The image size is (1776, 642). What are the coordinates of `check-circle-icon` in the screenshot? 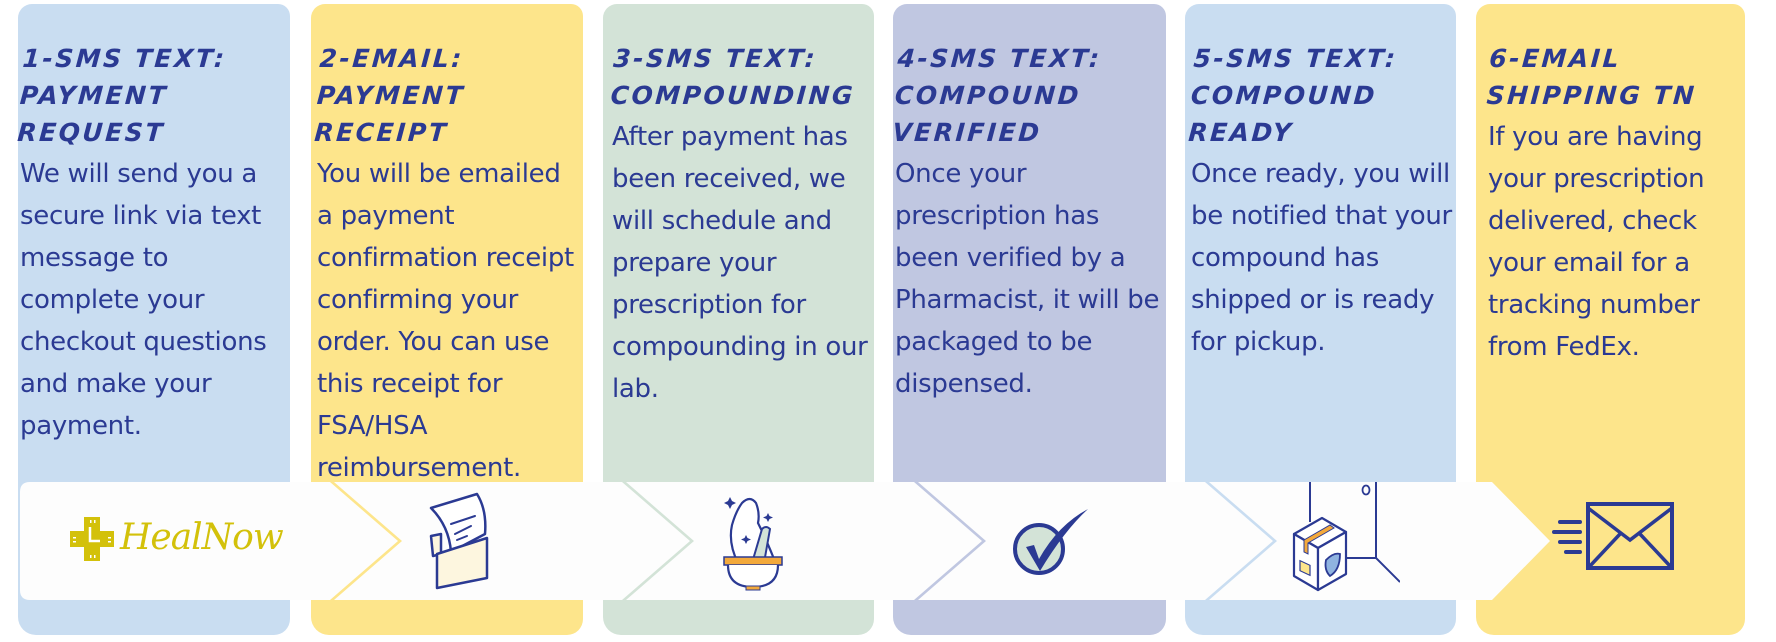 It's located at (1050, 542).